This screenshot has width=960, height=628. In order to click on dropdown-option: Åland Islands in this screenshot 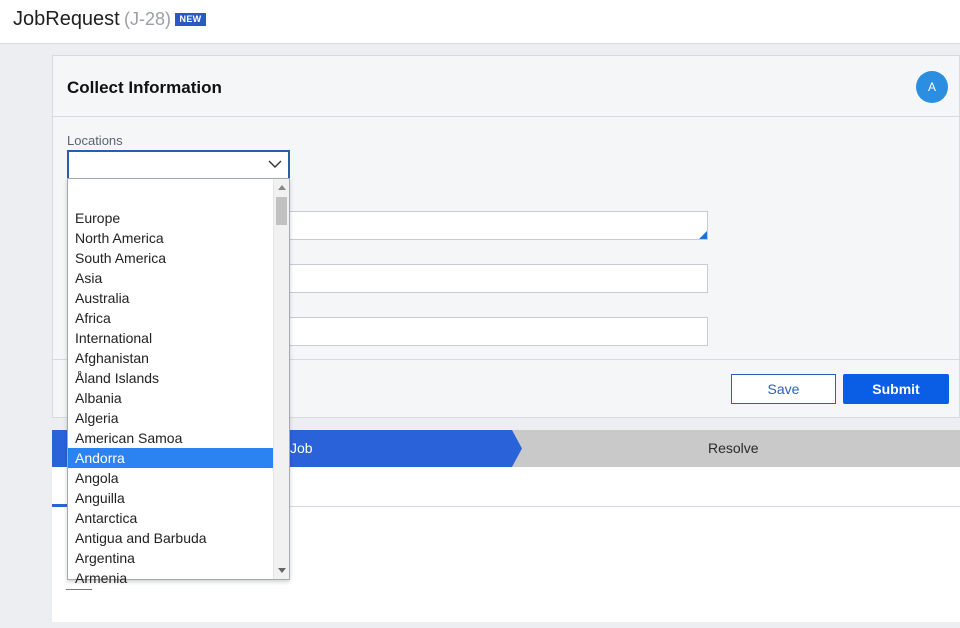, I will do `click(170, 378)`.